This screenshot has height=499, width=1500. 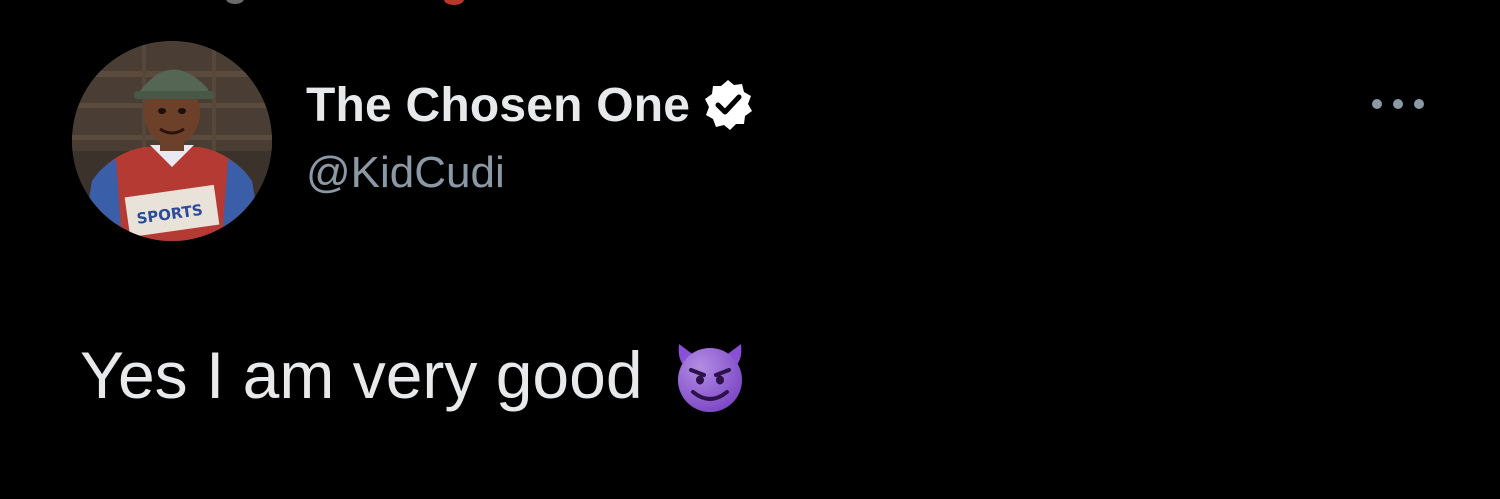 I want to click on author-name-row: The Chosen One, so click(x=531, y=105).